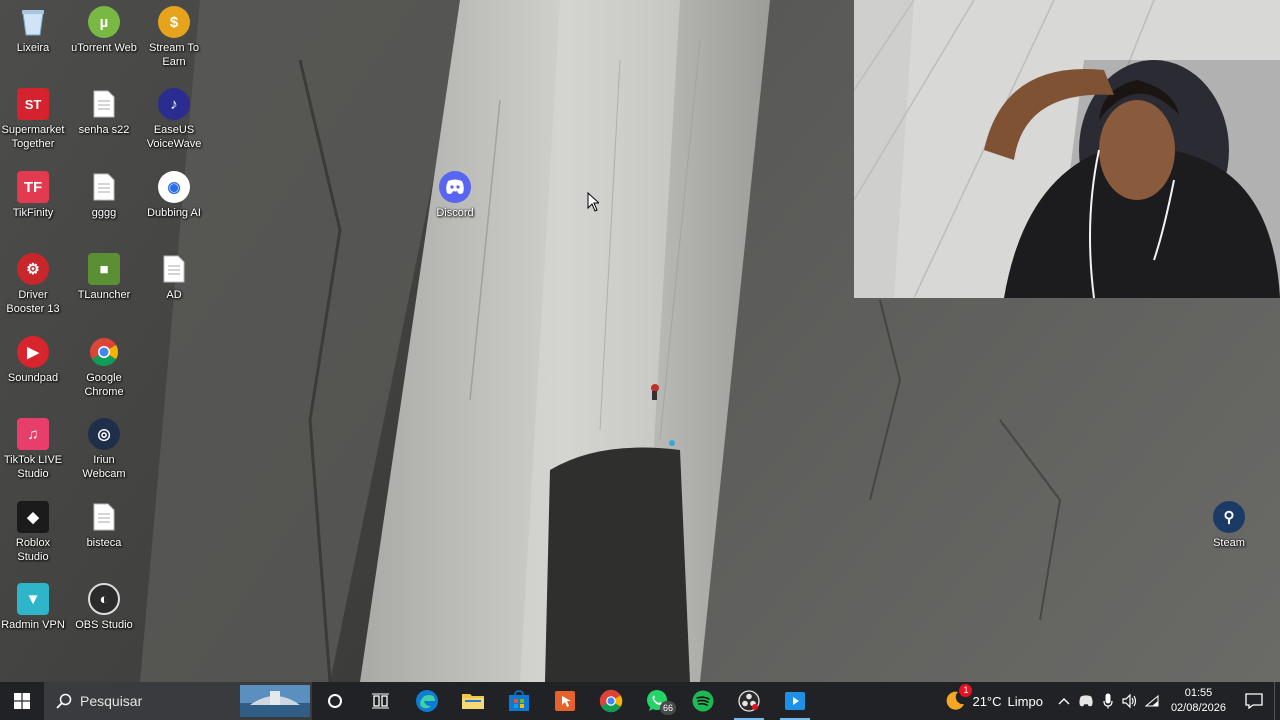 The height and width of the screenshot is (720, 1280). What do you see at coordinates (174, 104) in the screenshot?
I see `easeus-voicewave-icon: ♪` at bounding box center [174, 104].